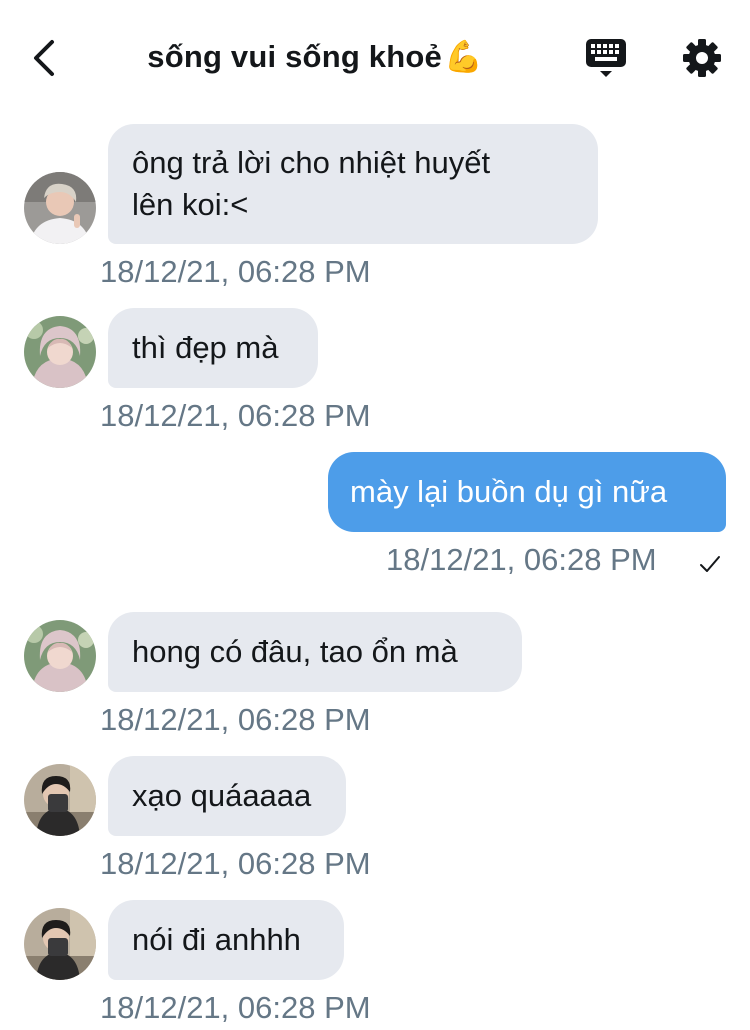 This screenshot has width=750, height=1030. I want to click on message-line: hong có đâu, tao ổn mà, so click(295, 651).